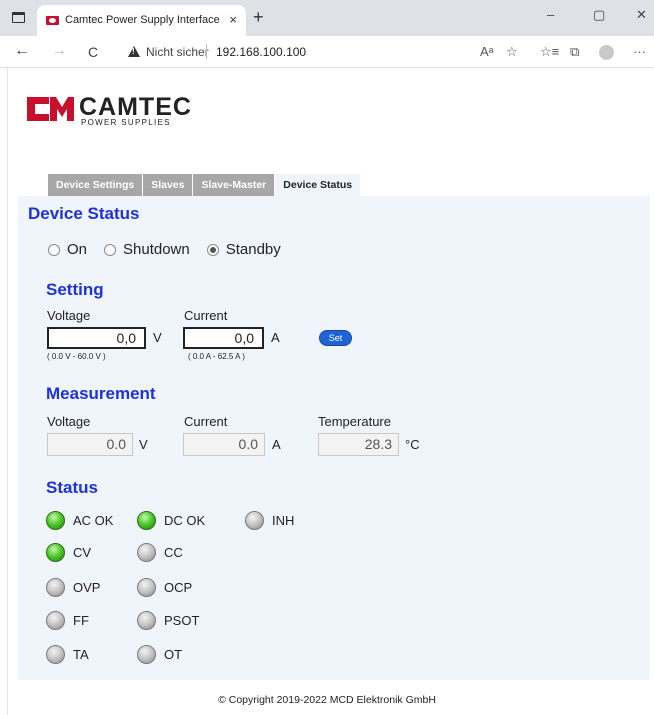 Image resolution: width=654 pixels, height=715 pixels. Describe the element at coordinates (185, 520) in the screenshot. I see `status-label: DC OK` at that location.